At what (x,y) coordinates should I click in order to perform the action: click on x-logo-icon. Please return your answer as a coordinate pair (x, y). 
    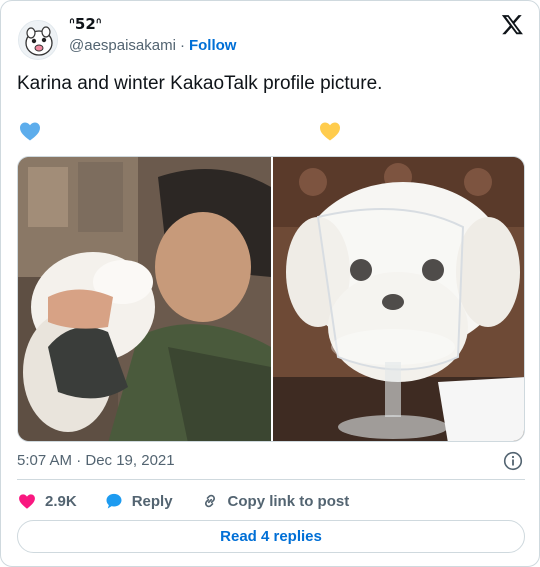
    Looking at the image, I should click on (512, 24).